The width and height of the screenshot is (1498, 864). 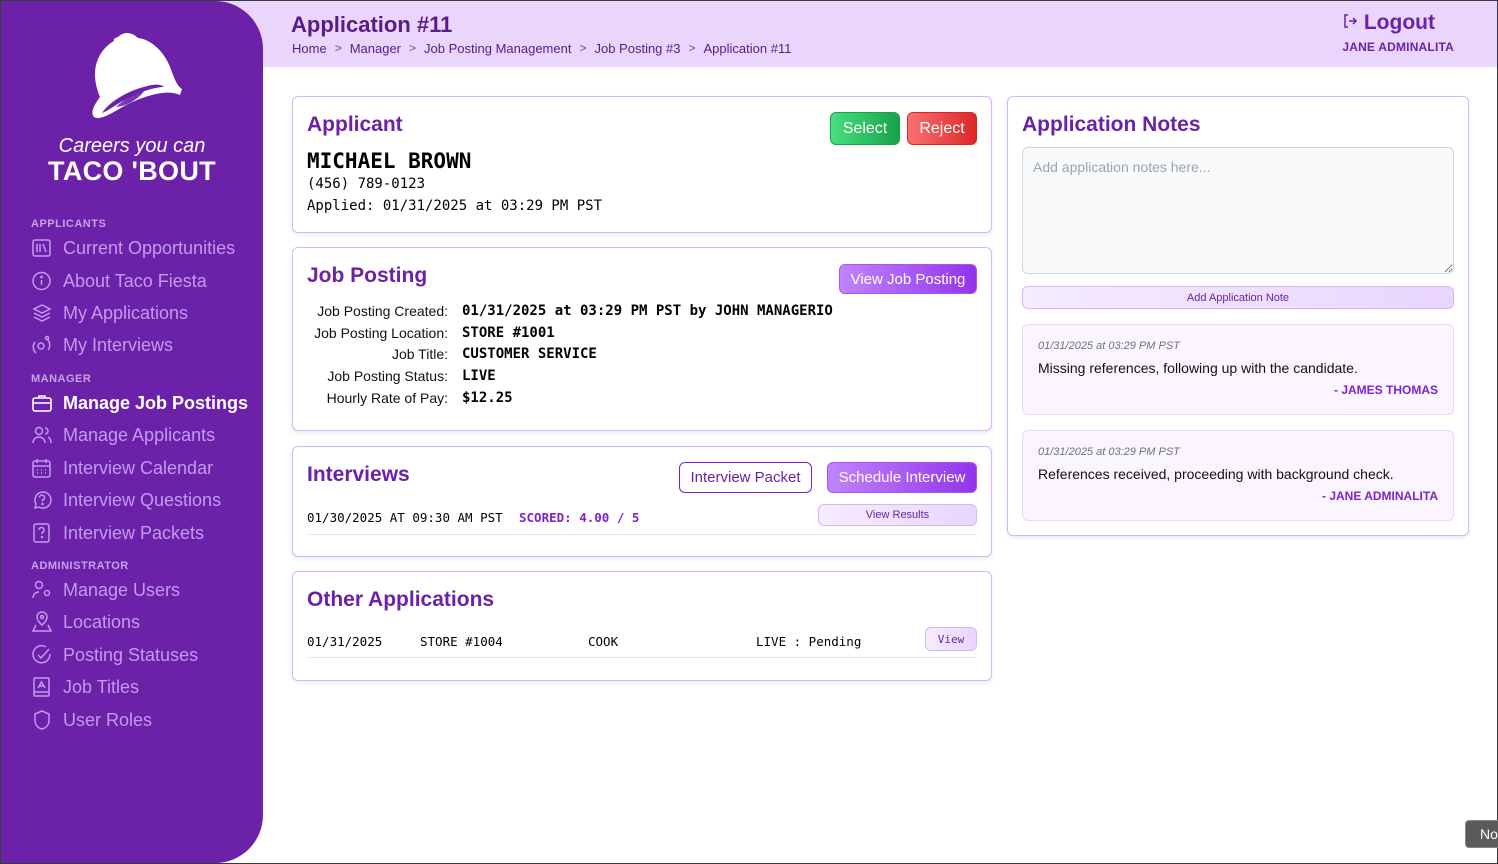 I want to click on application-notes-input, so click(x=1238, y=210).